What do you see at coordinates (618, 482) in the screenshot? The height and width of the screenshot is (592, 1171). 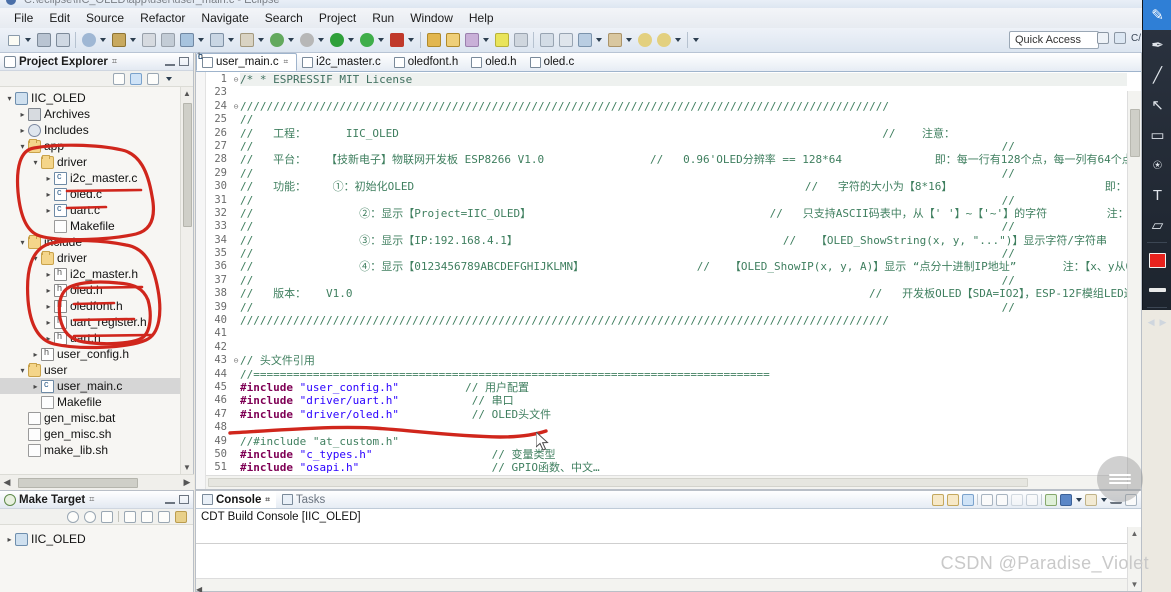 I see `editor-hscroll-thumb` at bounding box center [618, 482].